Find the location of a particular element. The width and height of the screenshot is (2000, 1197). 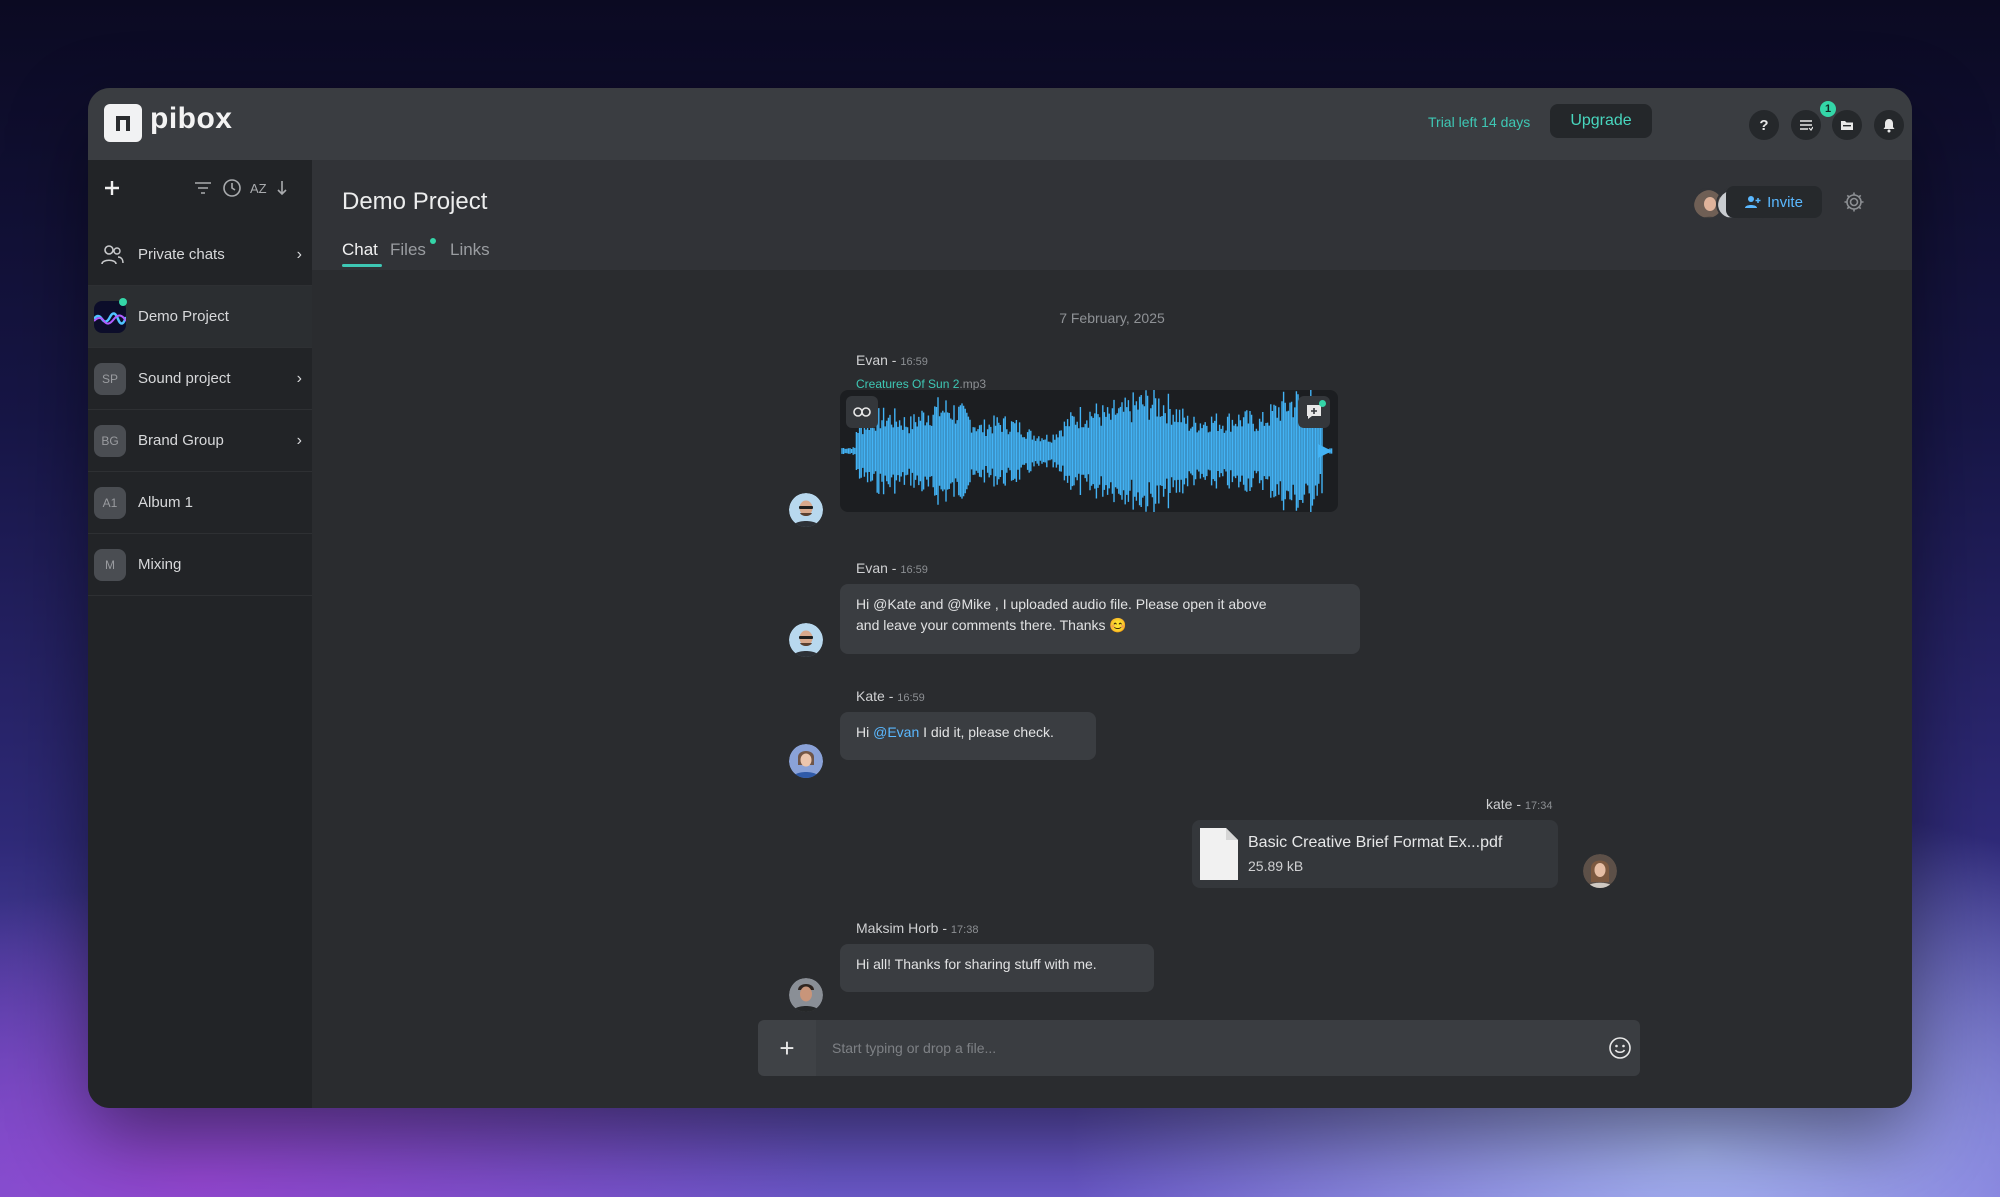

message-time: 17:38 is located at coordinates (964, 930).